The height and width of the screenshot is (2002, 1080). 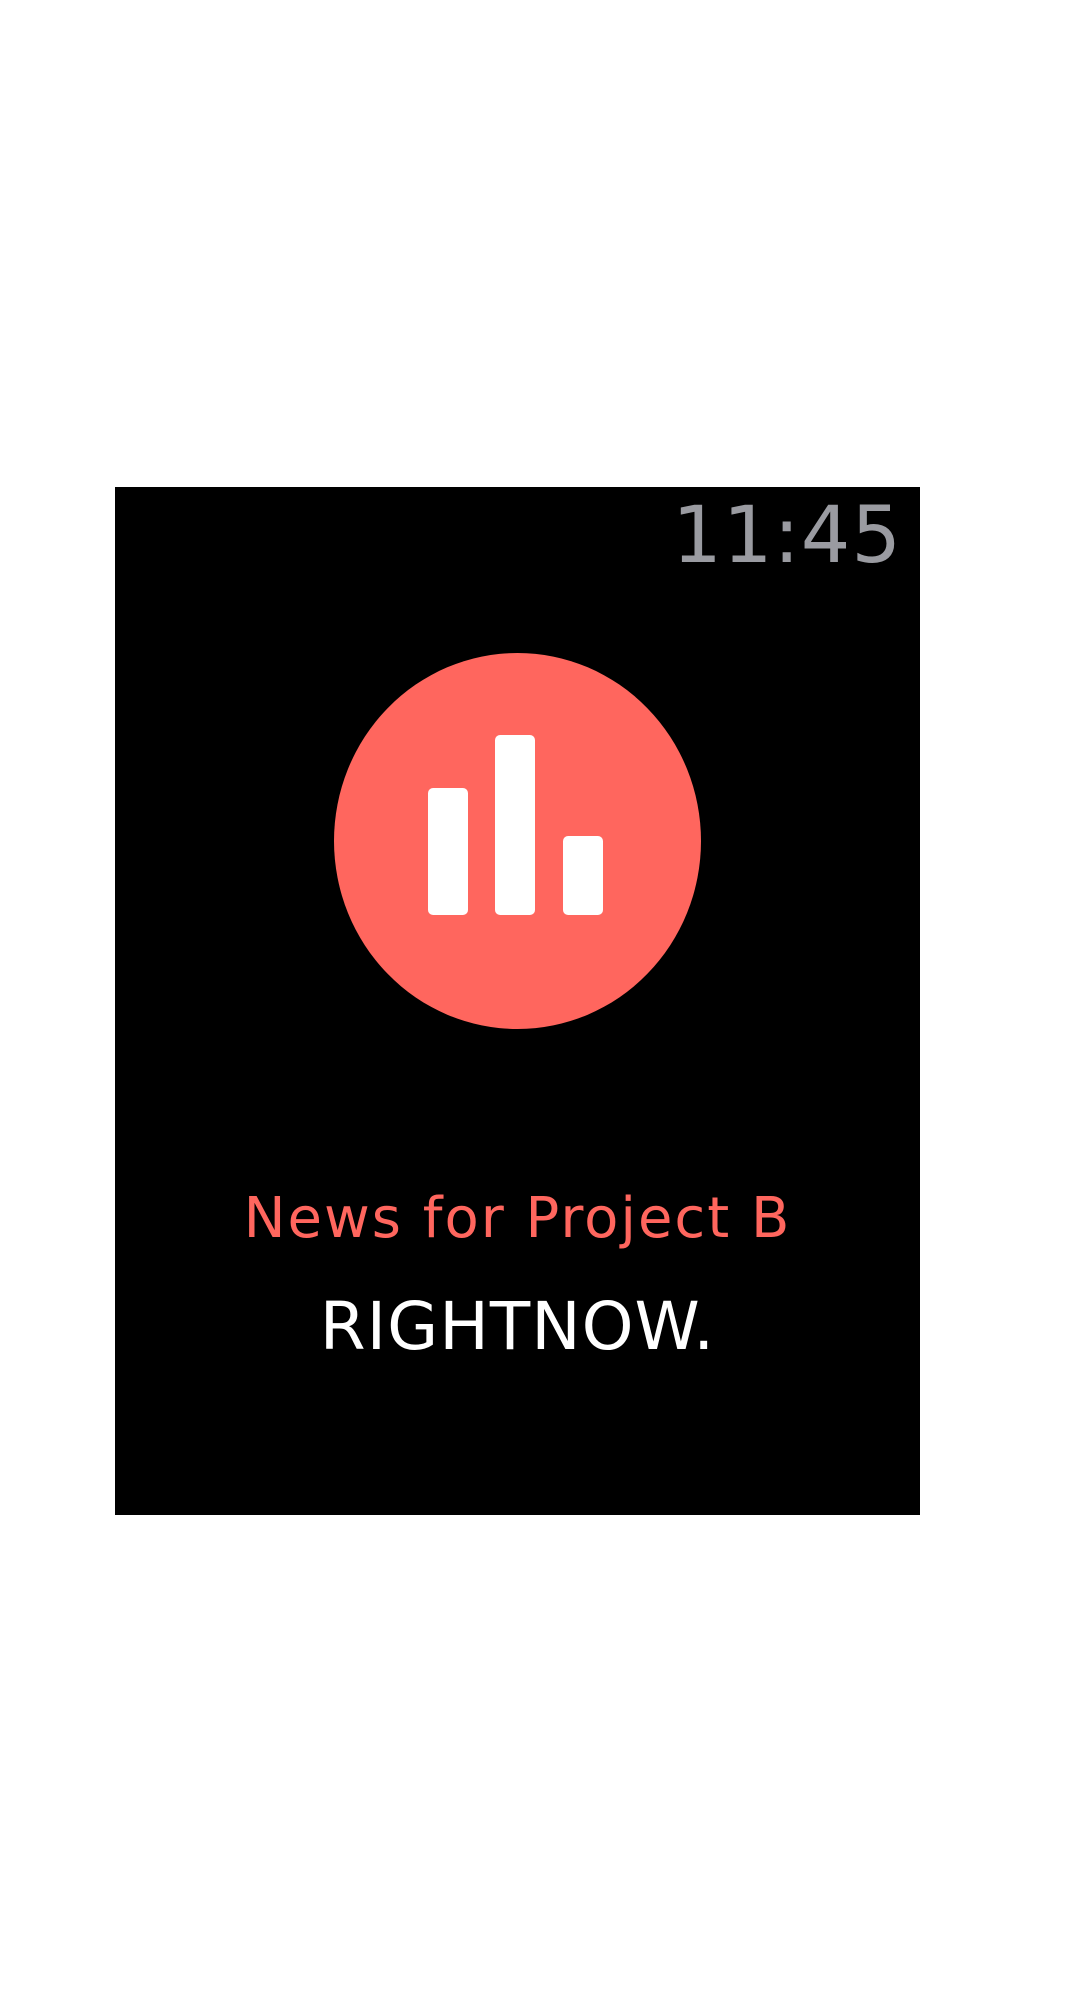 What do you see at coordinates (515, 825) in the screenshot?
I see `bar-chart-icon-bar-tall` at bounding box center [515, 825].